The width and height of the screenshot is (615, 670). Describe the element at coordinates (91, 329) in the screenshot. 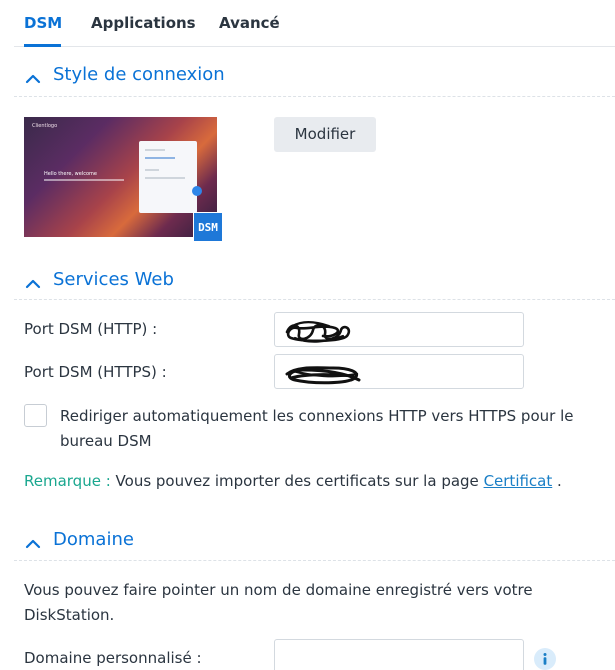

I see `http-port-label: Port DSM (HTTP) :` at that location.